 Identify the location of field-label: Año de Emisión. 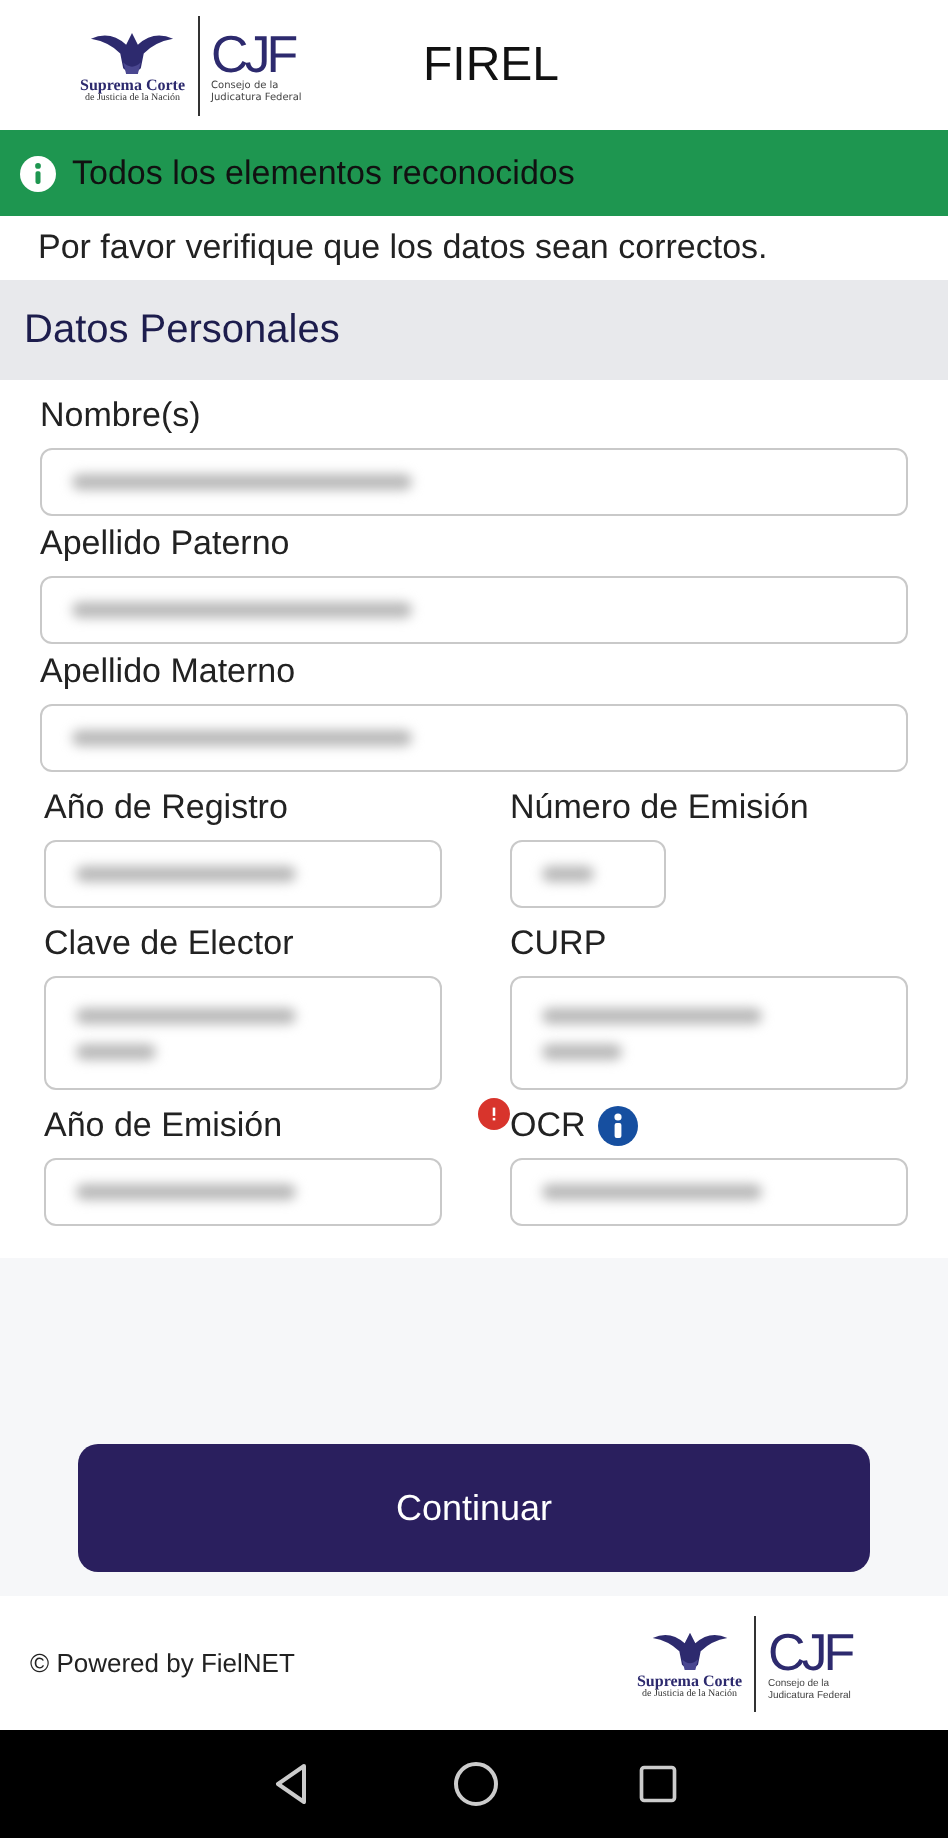
(163, 1126).